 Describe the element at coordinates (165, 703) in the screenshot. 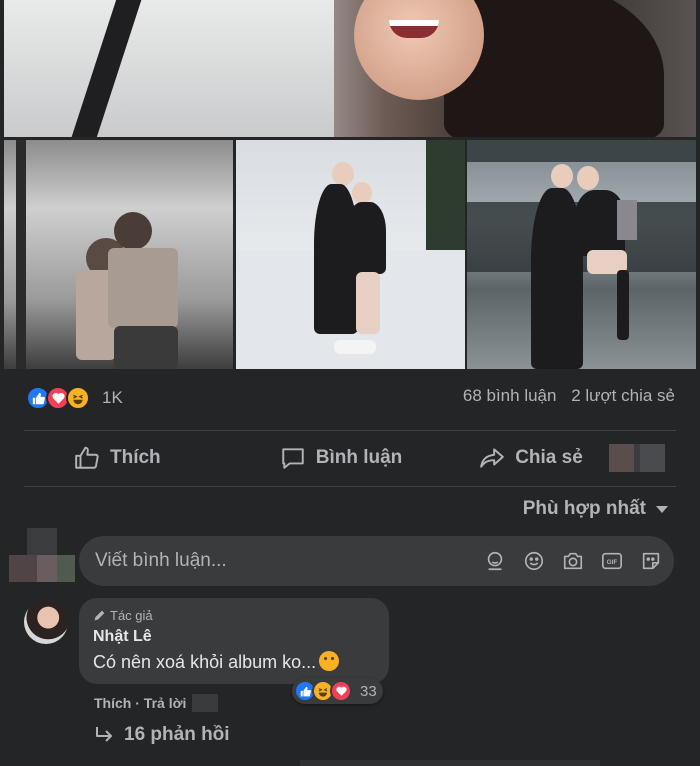

I see `comment-reply-link: Trả lời` at that location.